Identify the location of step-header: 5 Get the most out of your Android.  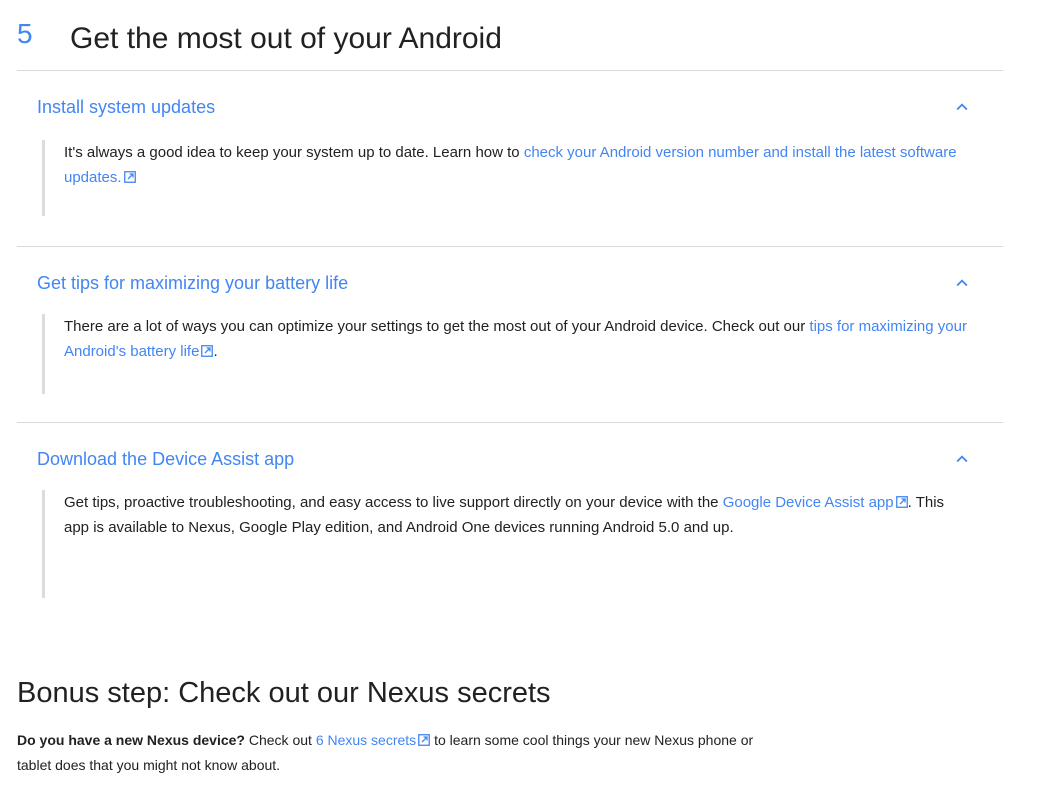
(510, 44).